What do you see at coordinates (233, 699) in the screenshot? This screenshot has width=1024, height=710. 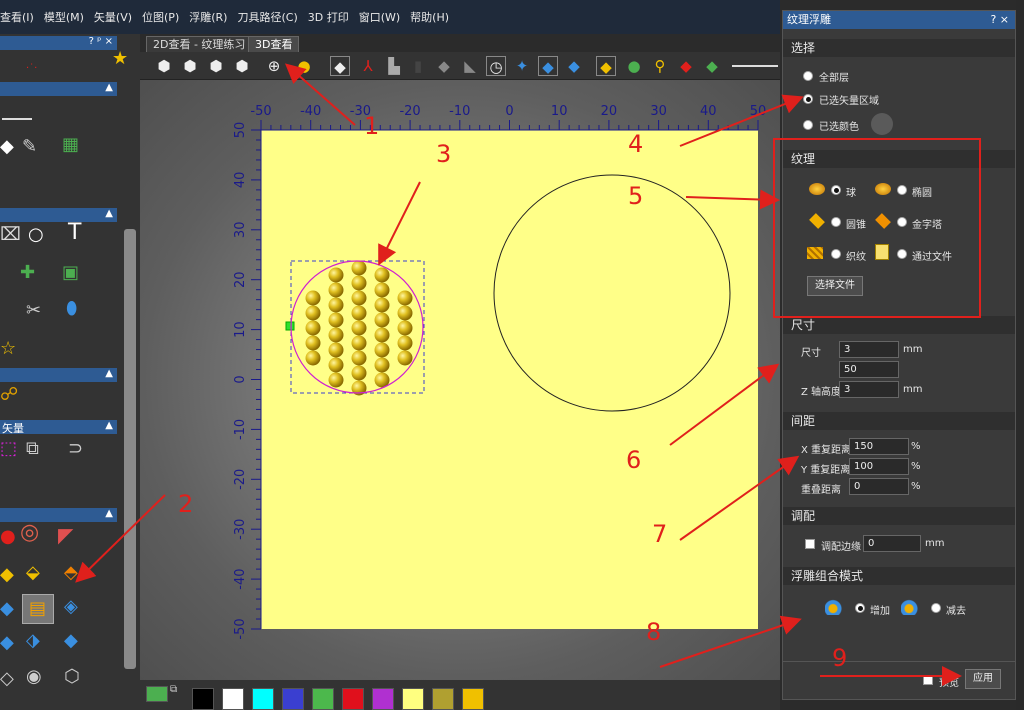 I see `swatch-white` at bounding box center [233, 699].